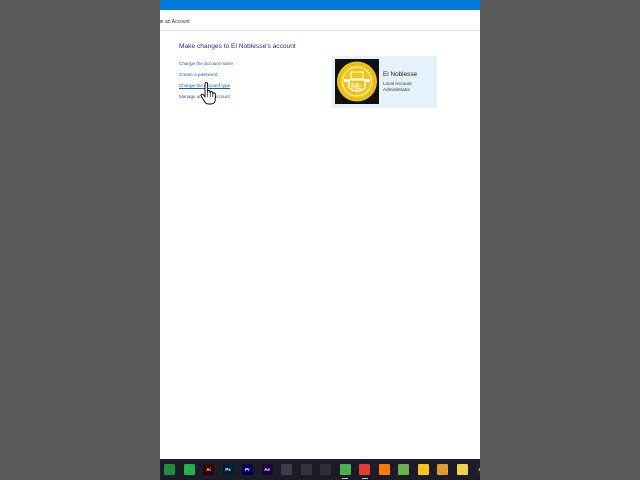 Image resolution: width=640 pixels, height=480 pixels. I want to click on davinci-fusion-icon, so click(306, 469).